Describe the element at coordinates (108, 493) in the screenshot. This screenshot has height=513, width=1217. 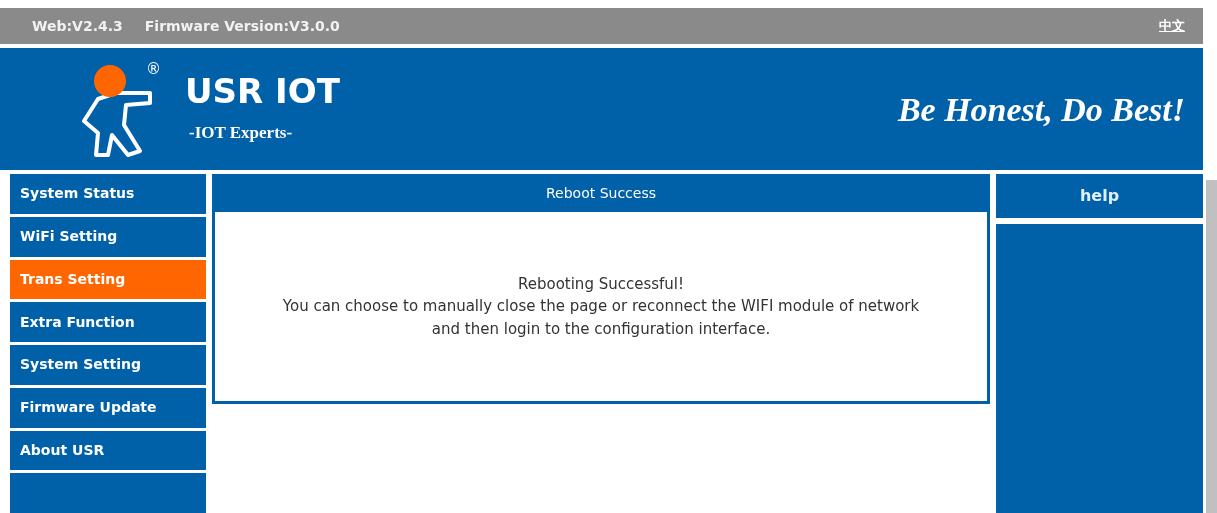
I see `sidebar-item` at that location.